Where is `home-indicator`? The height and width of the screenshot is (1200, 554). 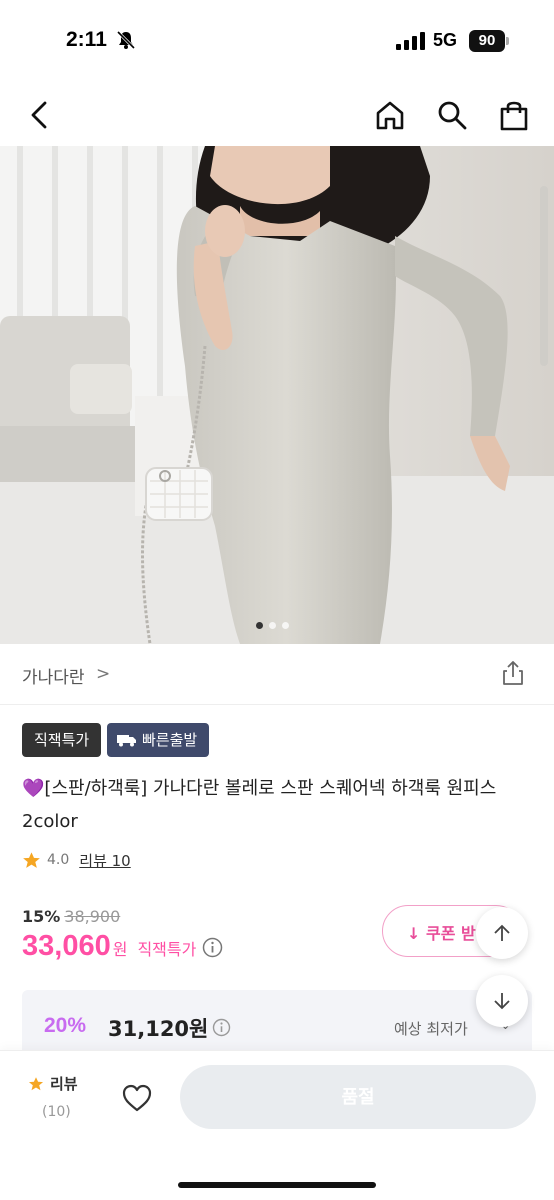
home-indicator is located at coordinates (277, 1185).